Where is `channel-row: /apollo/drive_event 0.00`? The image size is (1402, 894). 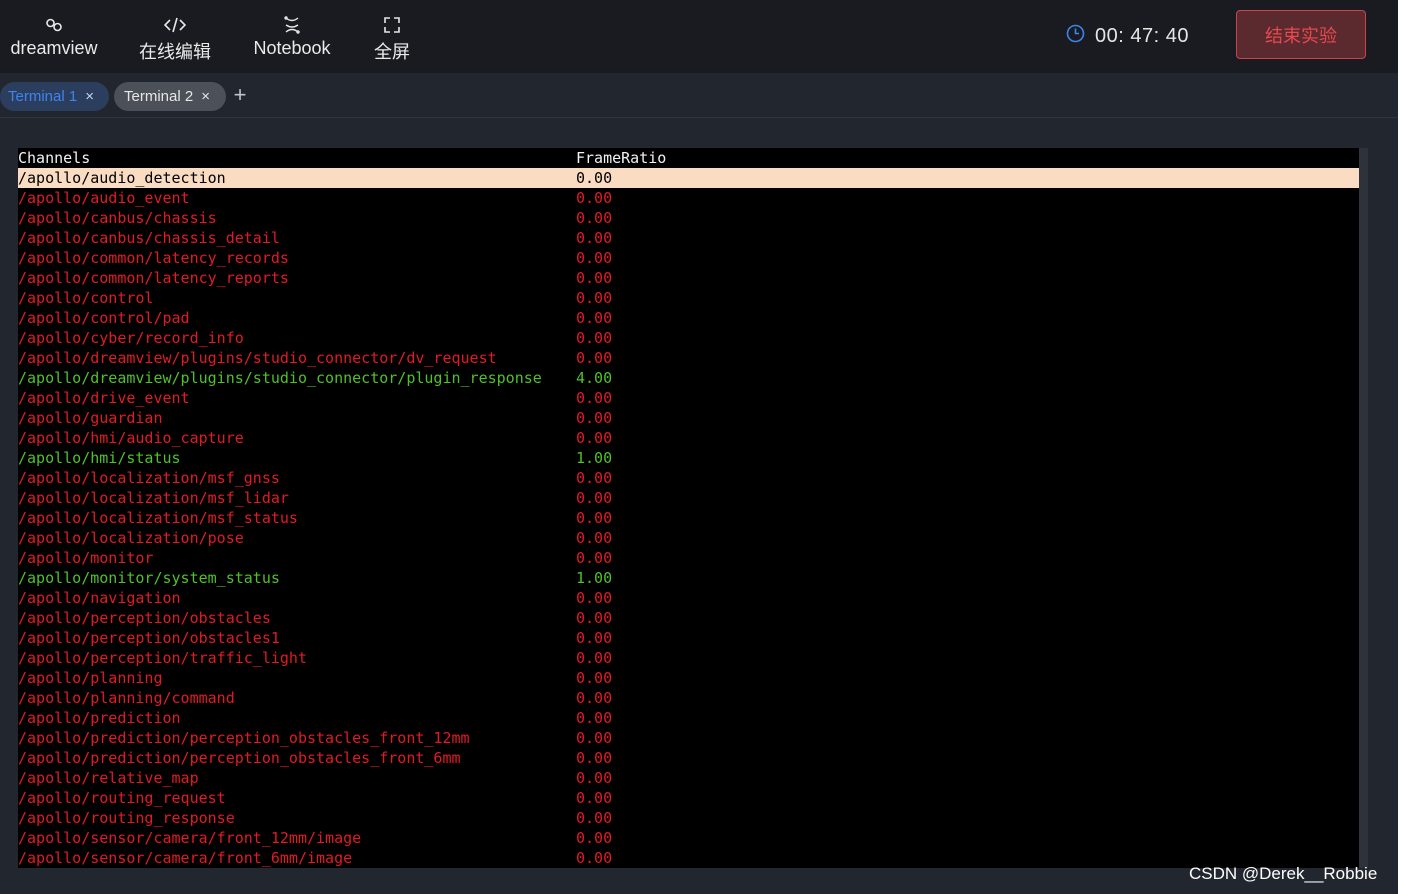 channel-row: /apollo/drive_event 0.00 is located at coordinates (688, 398).